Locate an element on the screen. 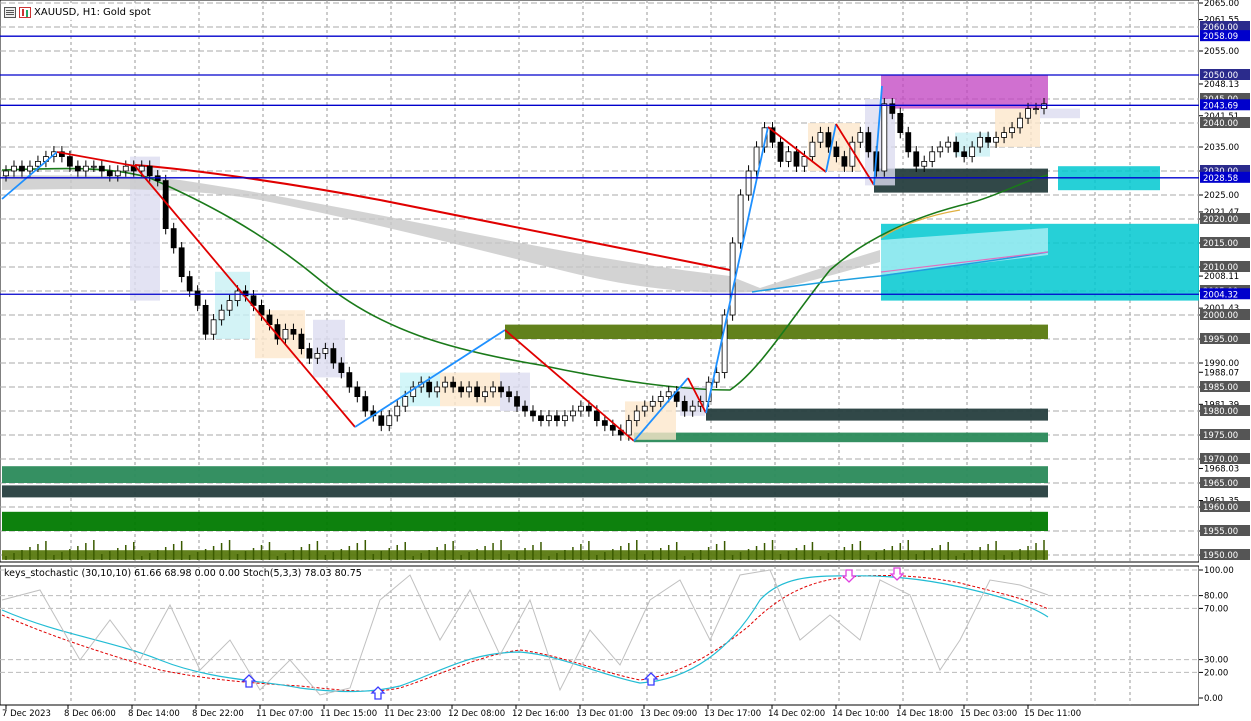 This screenshot has height=721, width=1251. time-axis-label: 14 Dec 02:00 is located at coordinates (796, 714).